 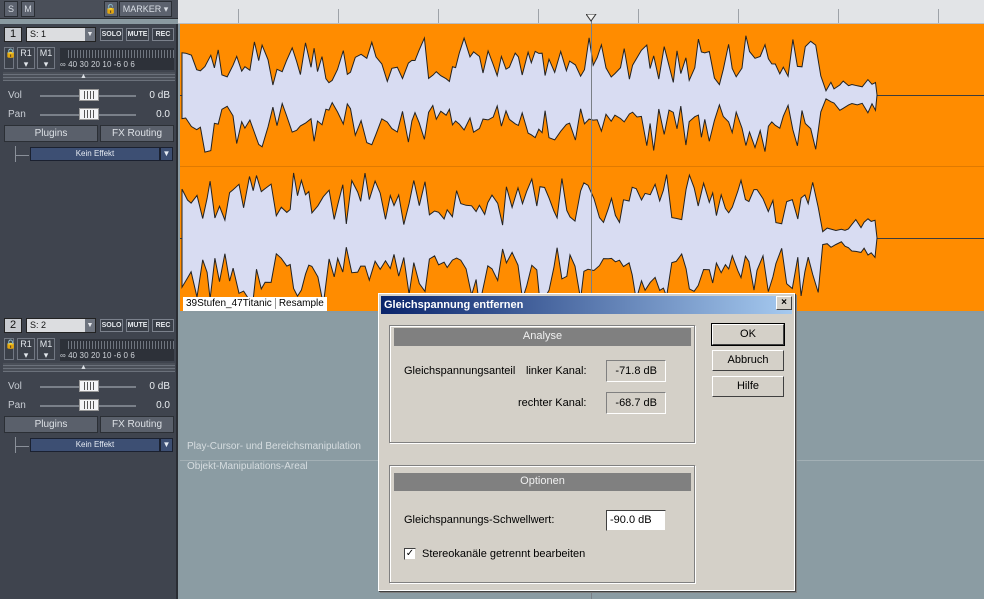 What do you see at coordinates (586, 305) in the screenshot?
I see `dialog-title: Gleichspannung entfernen` at bounding box center [586, 305].